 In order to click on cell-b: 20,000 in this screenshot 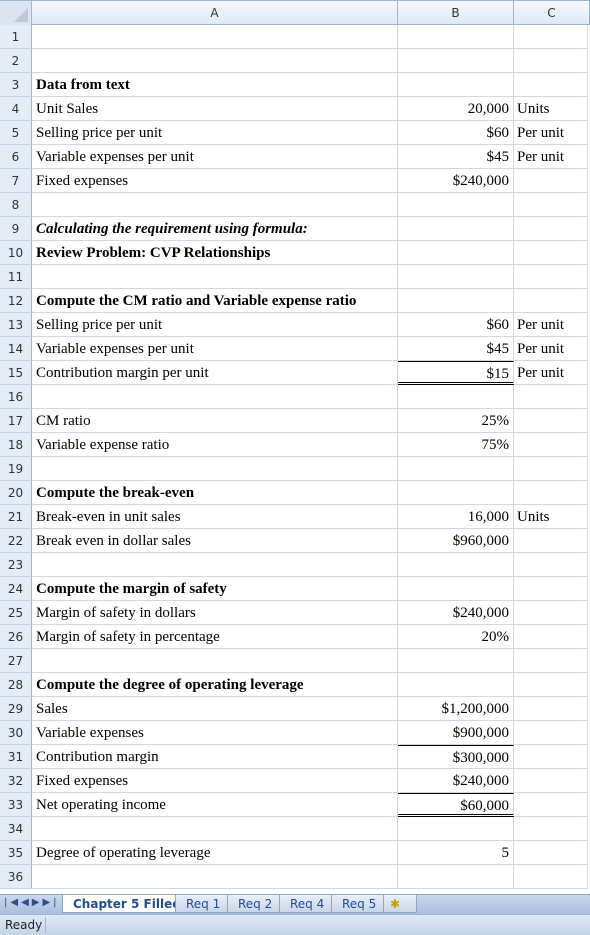, I will do `click(456, 109)`.